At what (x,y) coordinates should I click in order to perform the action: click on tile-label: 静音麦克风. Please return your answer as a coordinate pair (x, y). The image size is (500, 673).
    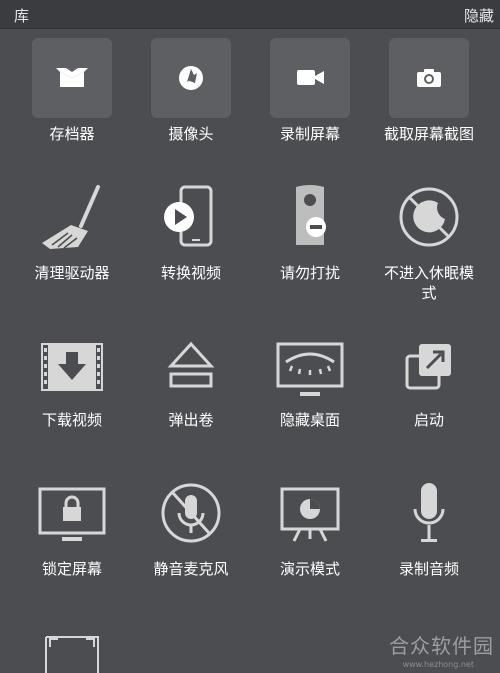
    Looking at the image, I should click on (191, 569).